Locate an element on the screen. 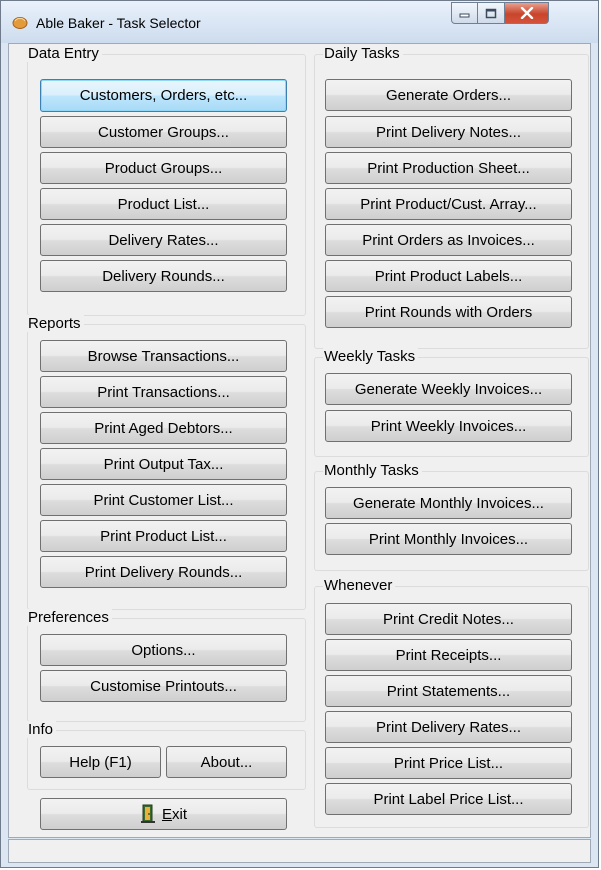 This screenshot has height=870, width=601. exit-door-icon is located at coordinates (147, 813).